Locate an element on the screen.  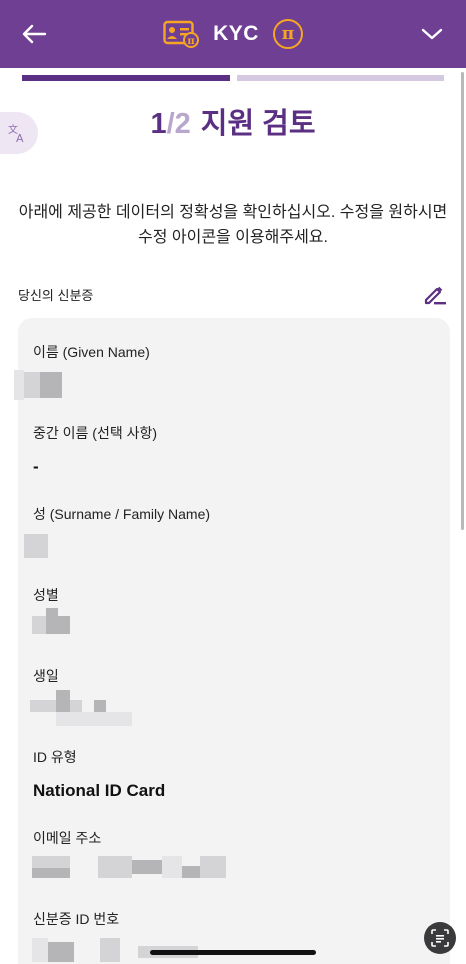
pi-logo-icon: π is located at coordinates (287, 34).